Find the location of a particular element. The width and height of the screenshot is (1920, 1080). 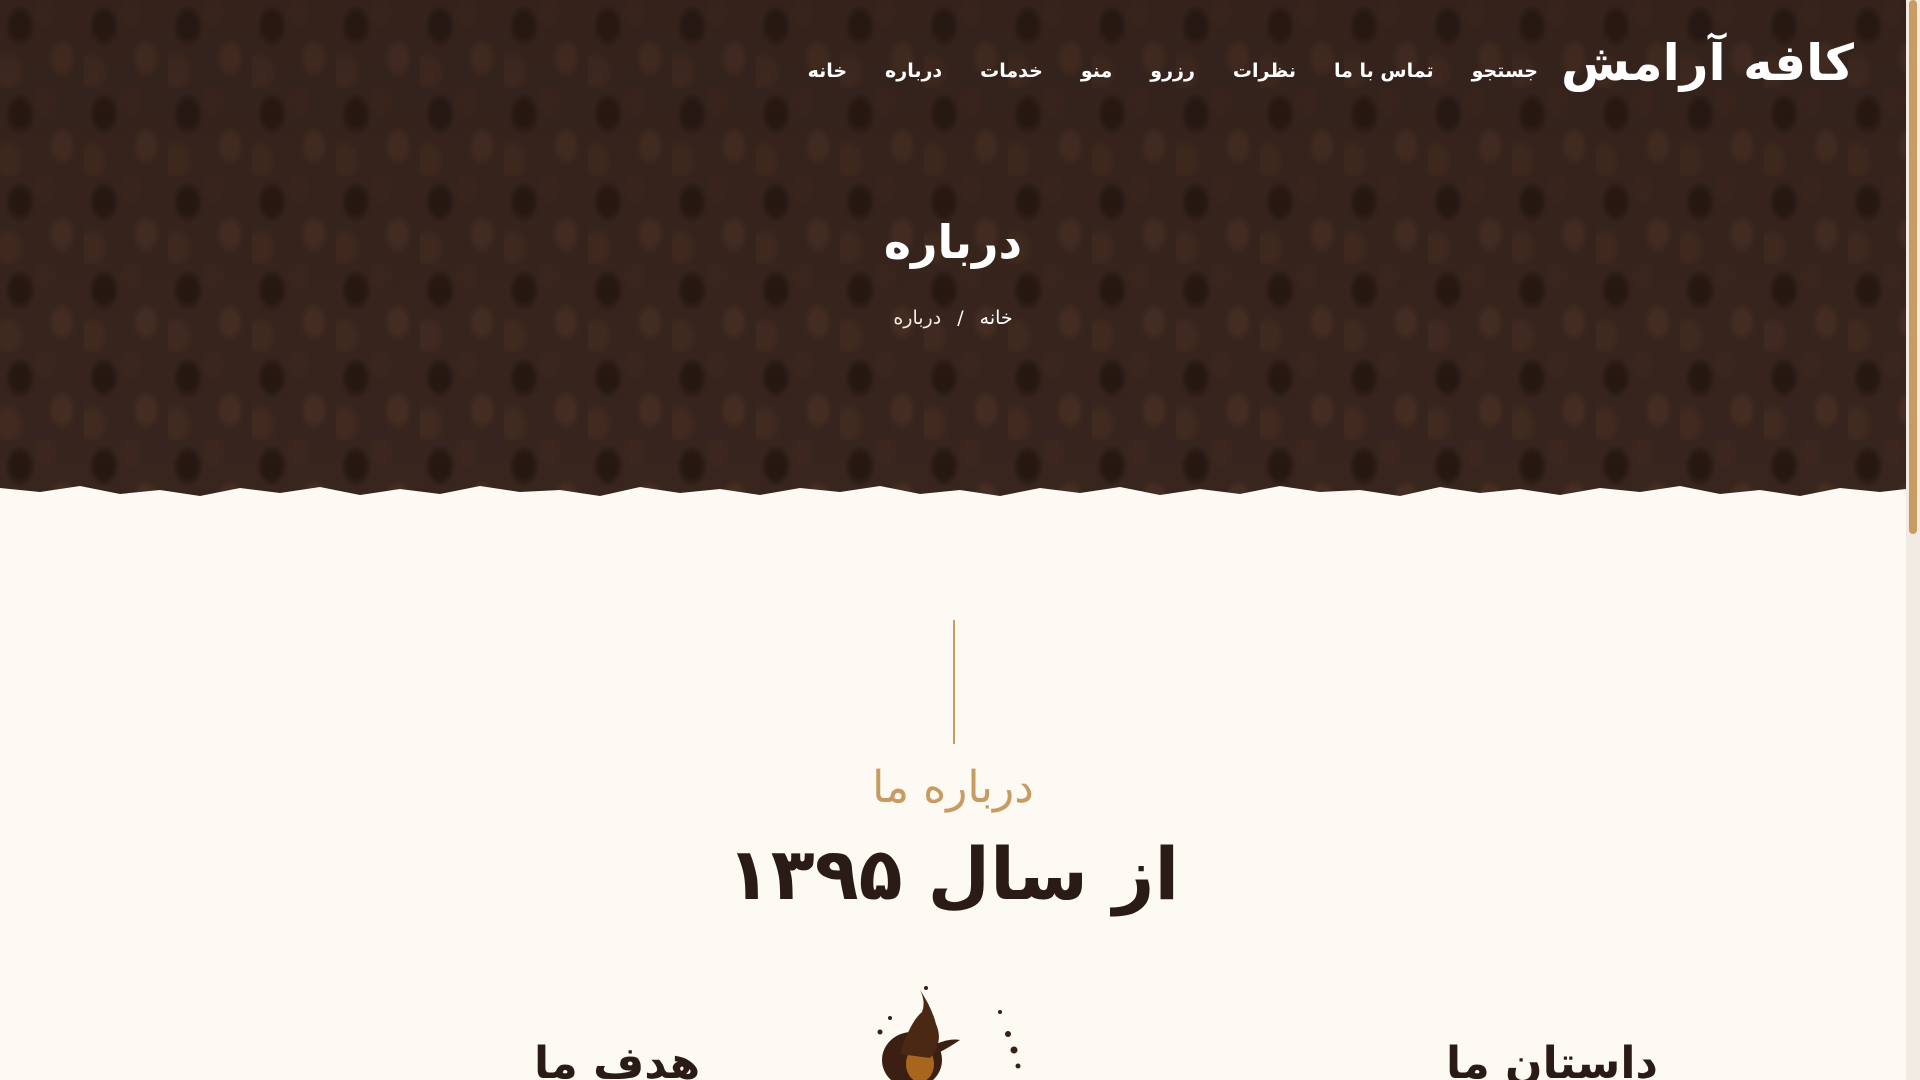

nav-services: خدمات is located at coordinates (1011, 71).